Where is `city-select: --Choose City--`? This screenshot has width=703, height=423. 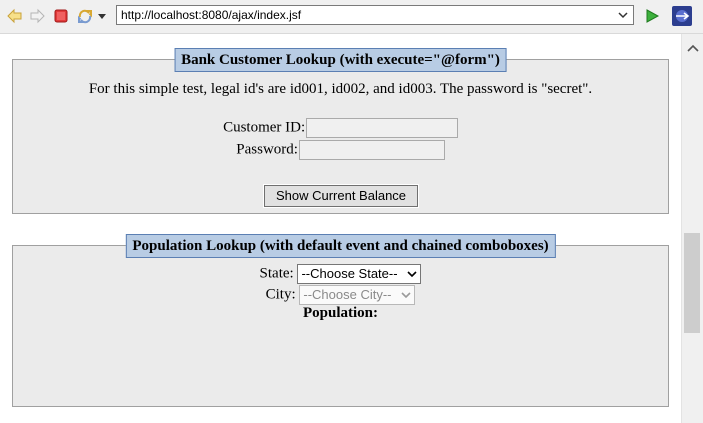
city-select: --Choose City-- is located at coordinates (357, 295).